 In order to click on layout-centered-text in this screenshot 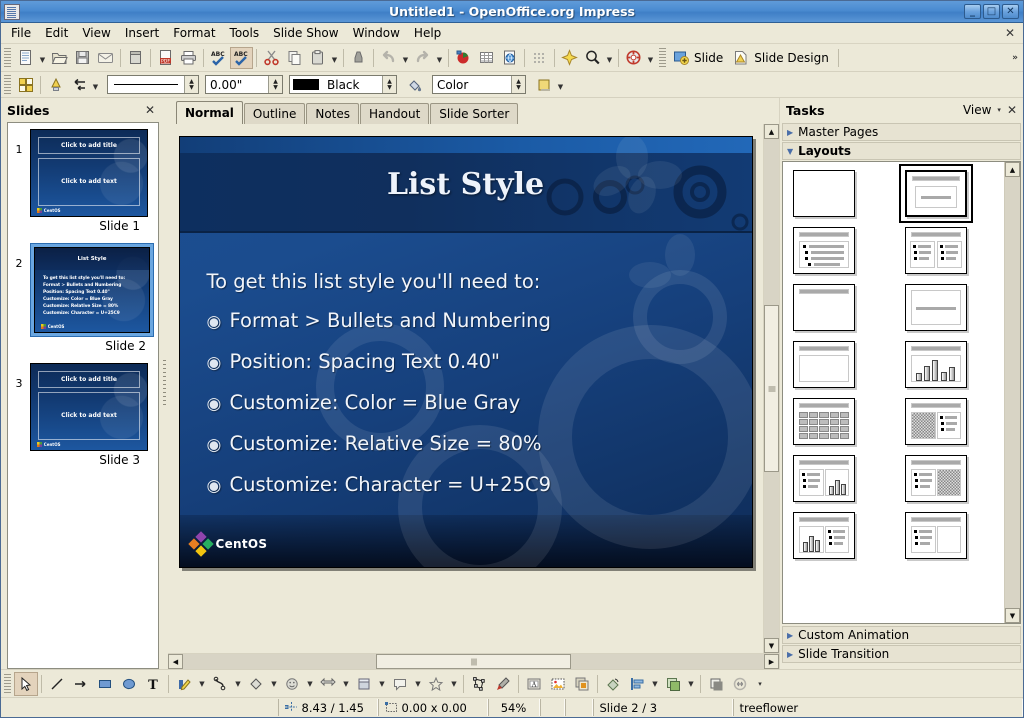, I will do `click(935, 307)`.